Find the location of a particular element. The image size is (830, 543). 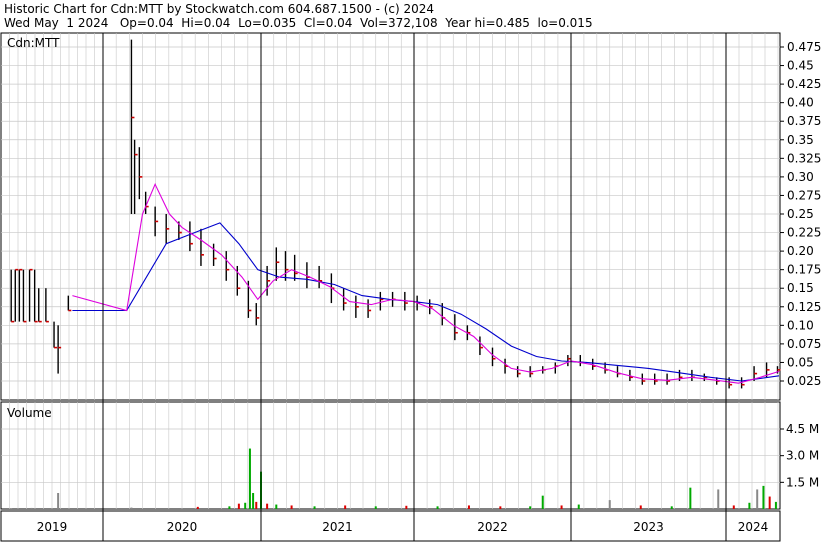

year-label: 2023 is located at coordinates (648, 527).